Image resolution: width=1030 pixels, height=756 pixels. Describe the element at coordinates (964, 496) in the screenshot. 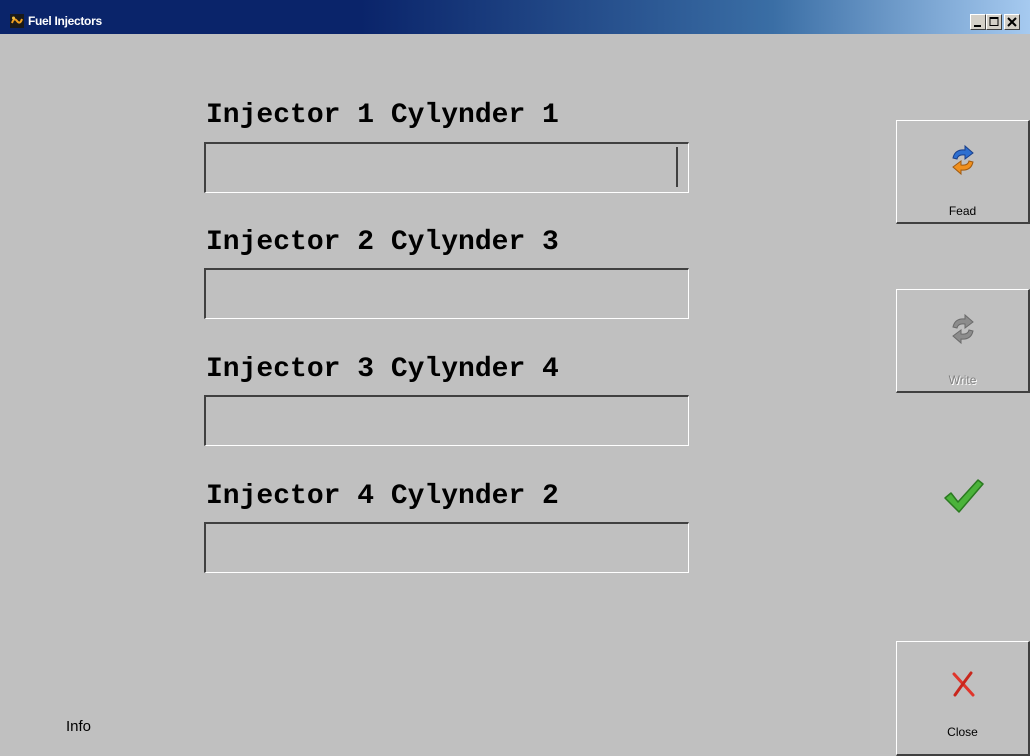

I see `green-checkmark-icon` at that location.